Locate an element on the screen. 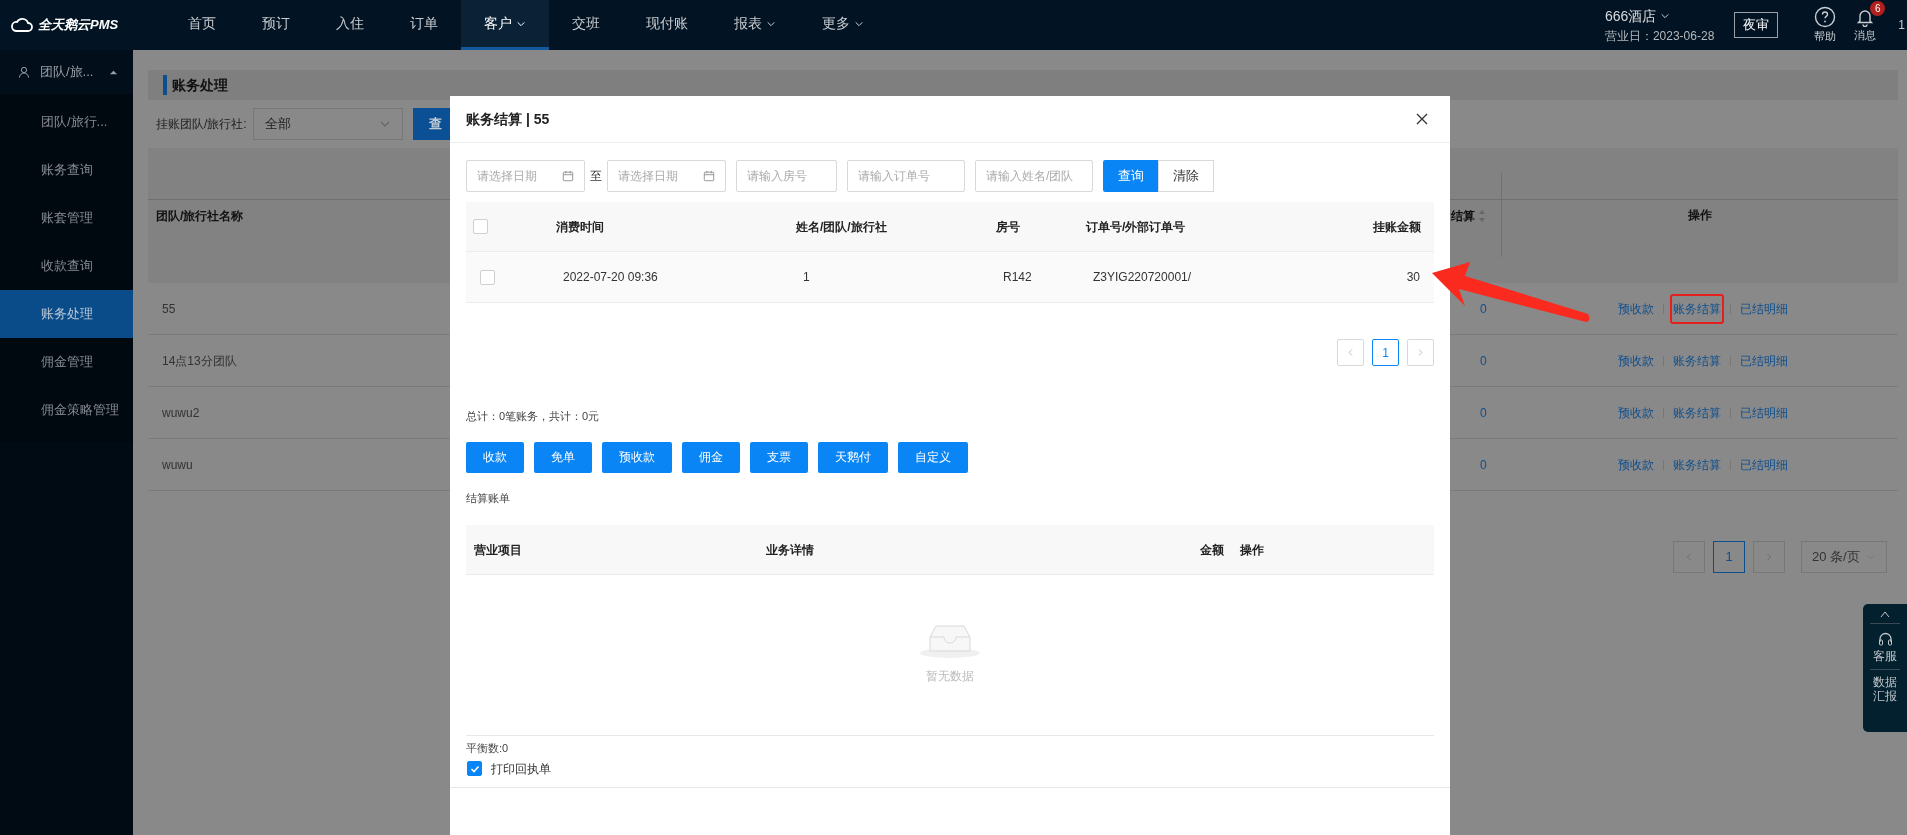 The height and width of the screenshot is (835, 1907). cloud-icon is located at coordinates (22, 25).